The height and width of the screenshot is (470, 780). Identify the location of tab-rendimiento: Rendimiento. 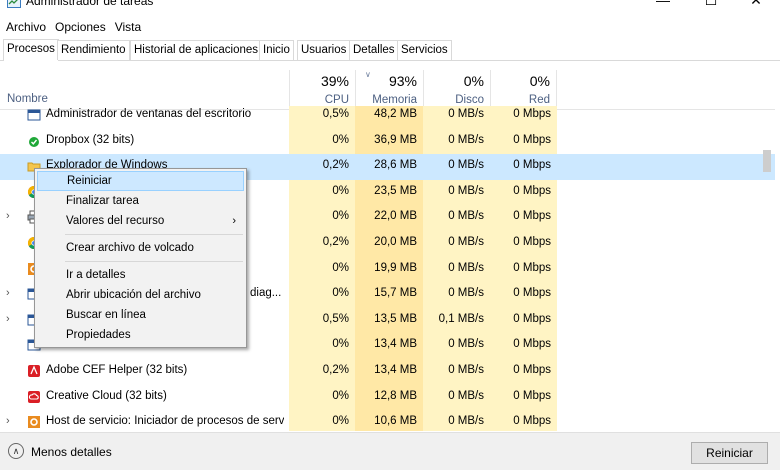
(93, 50).